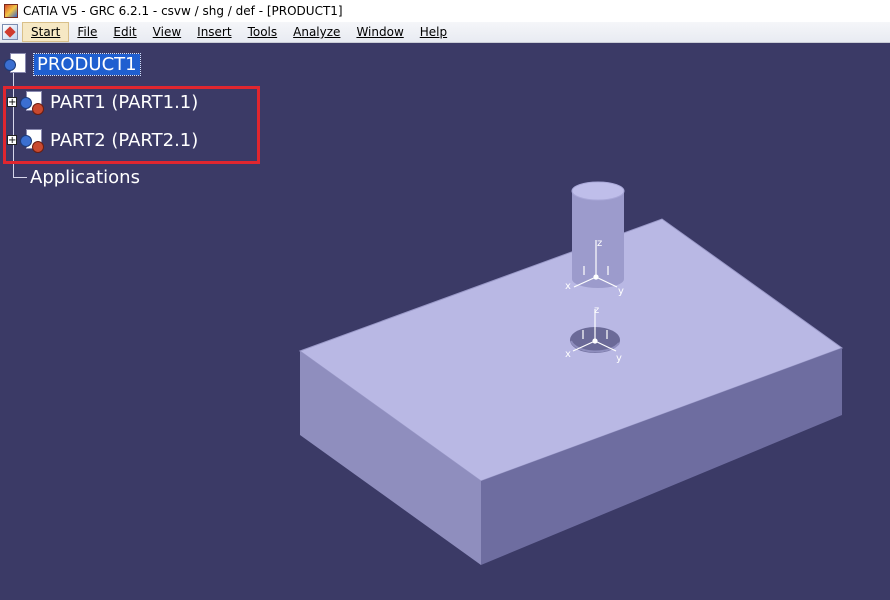 Image resolution: width=890 pixels, height=600 pixels. I want to click on cylinder-body, so click(598, 235).